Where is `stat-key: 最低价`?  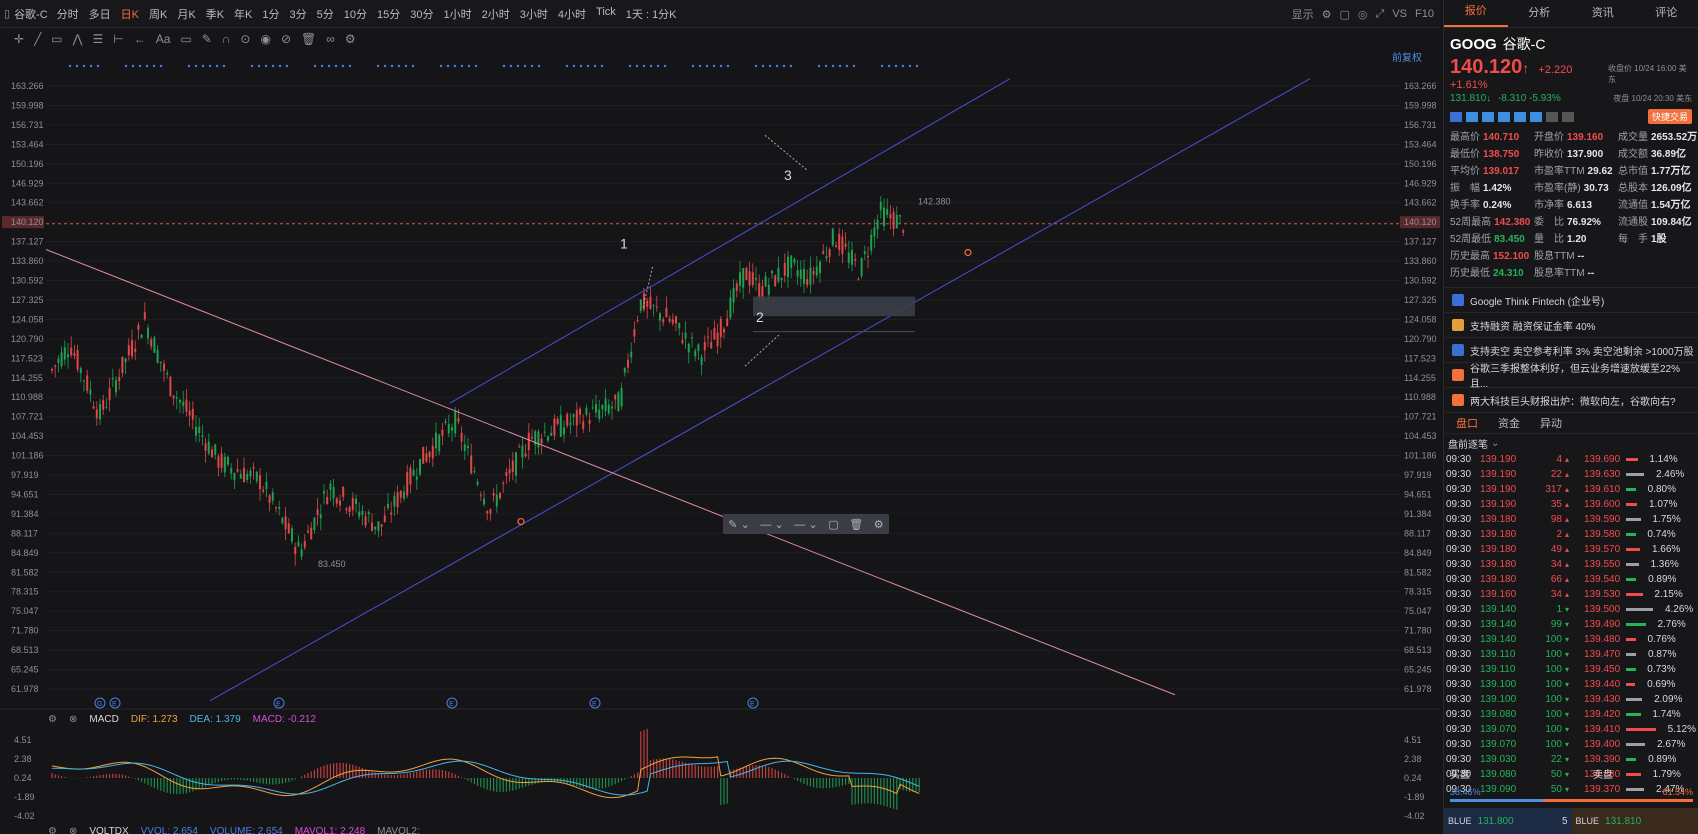 stat-key: 最低价 is located at coordinates (1465, 154).